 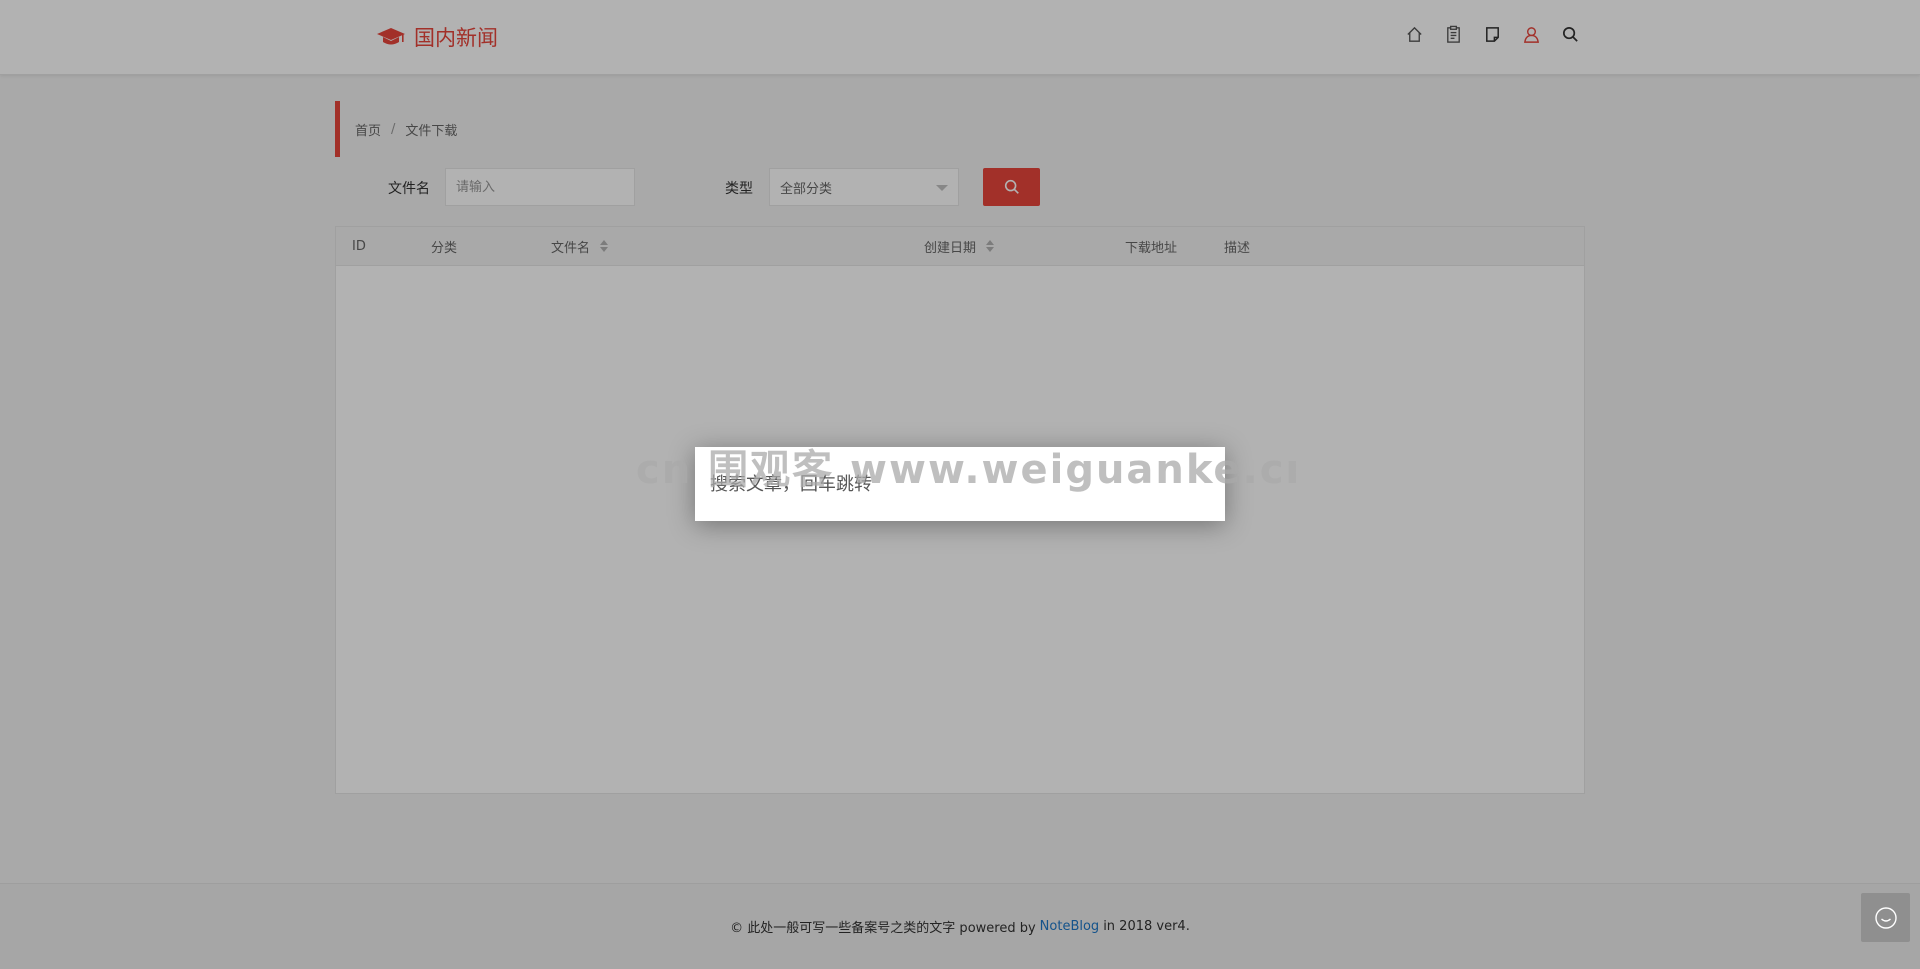 I want to click on search-dialog, so click(x=960, y=484).